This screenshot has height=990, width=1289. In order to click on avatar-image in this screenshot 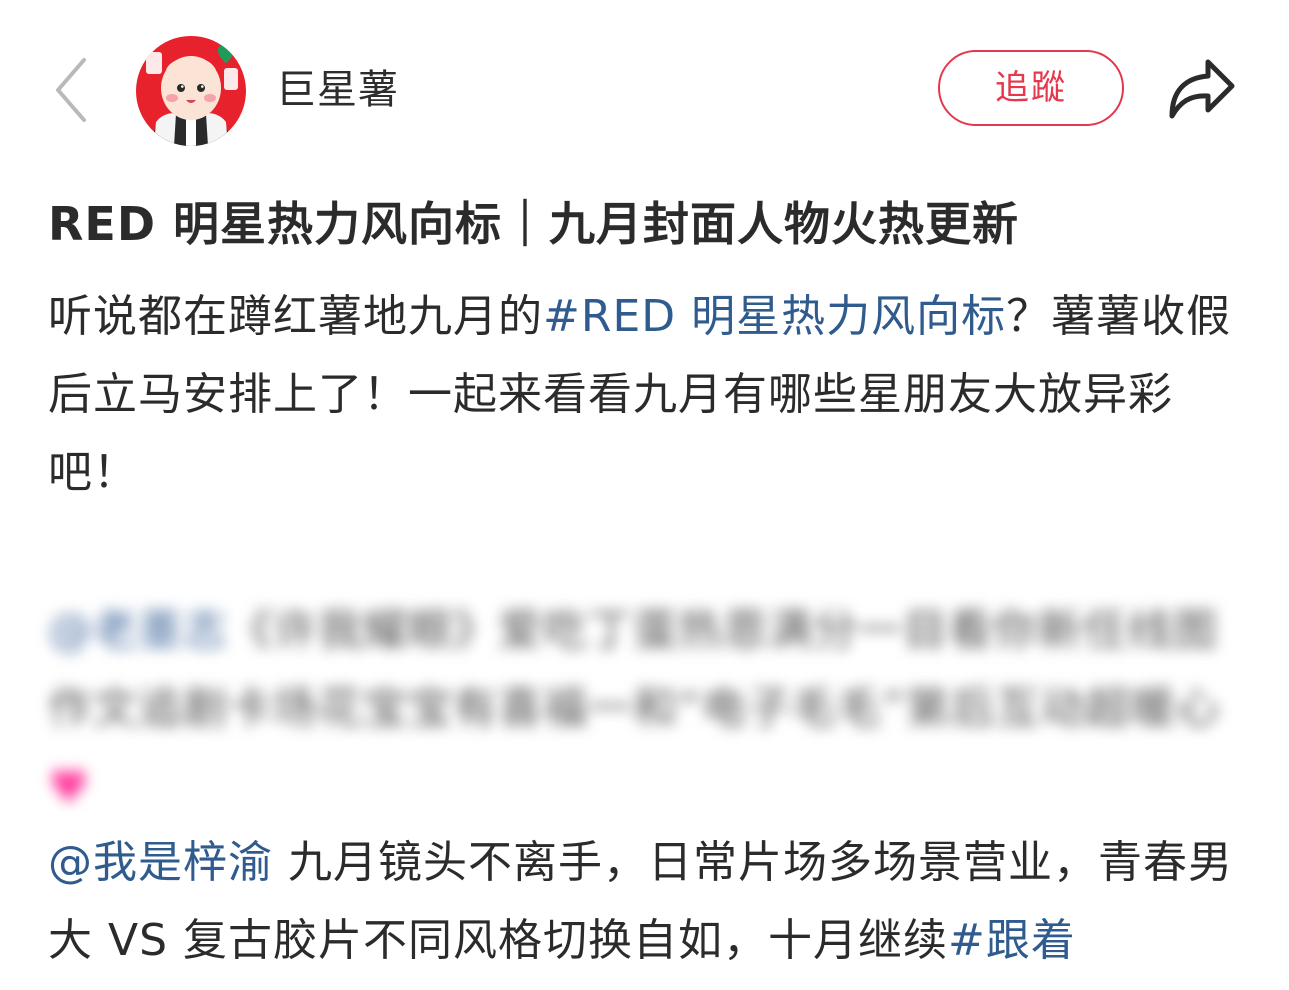, I will do `click(191, 91)`.